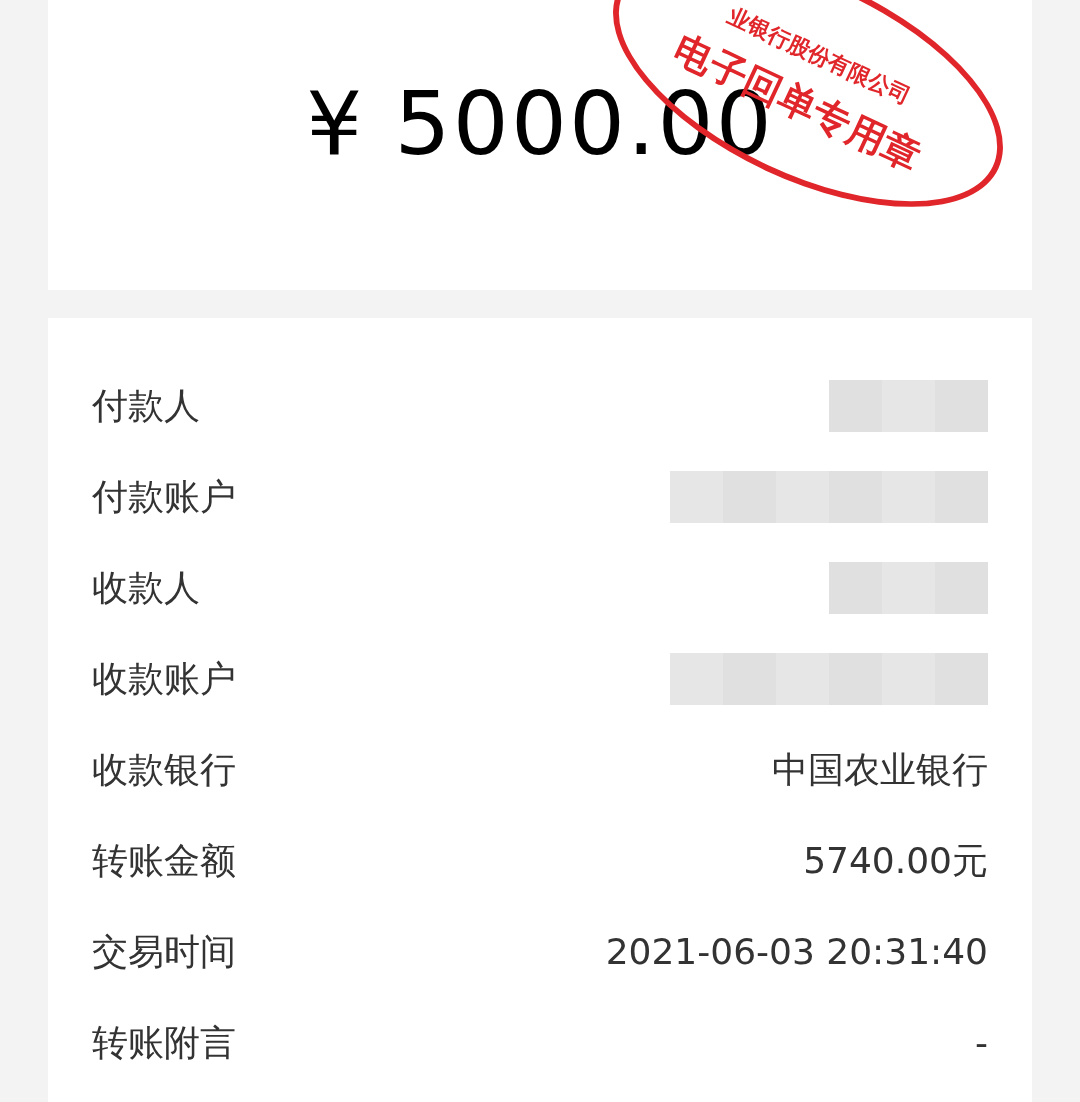 The height and width of the screenshot is (1102, 1080). What do you see at coordinates (146, 405) in the screenshot?
I see `field-label: 付款人` at bounding box center [146, 405].